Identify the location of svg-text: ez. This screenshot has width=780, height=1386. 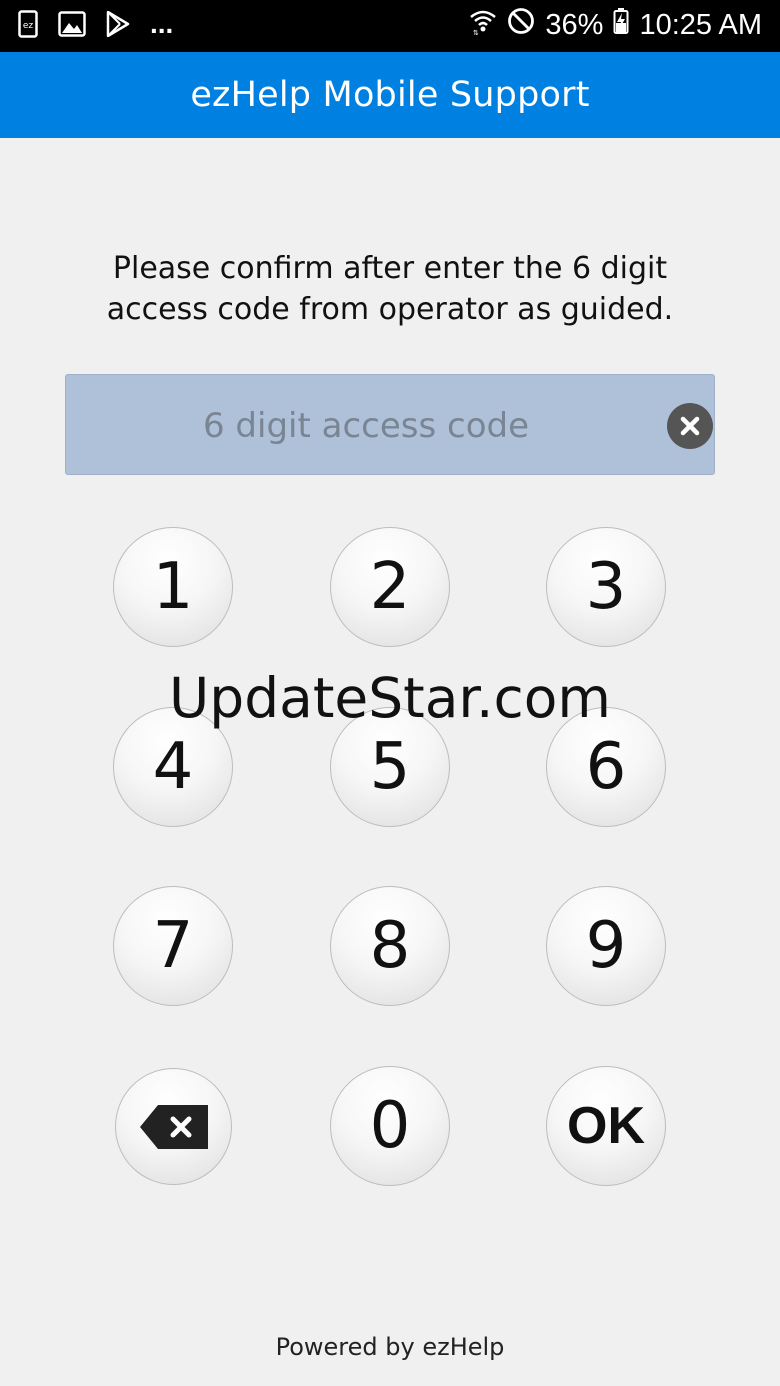
(28, 26).